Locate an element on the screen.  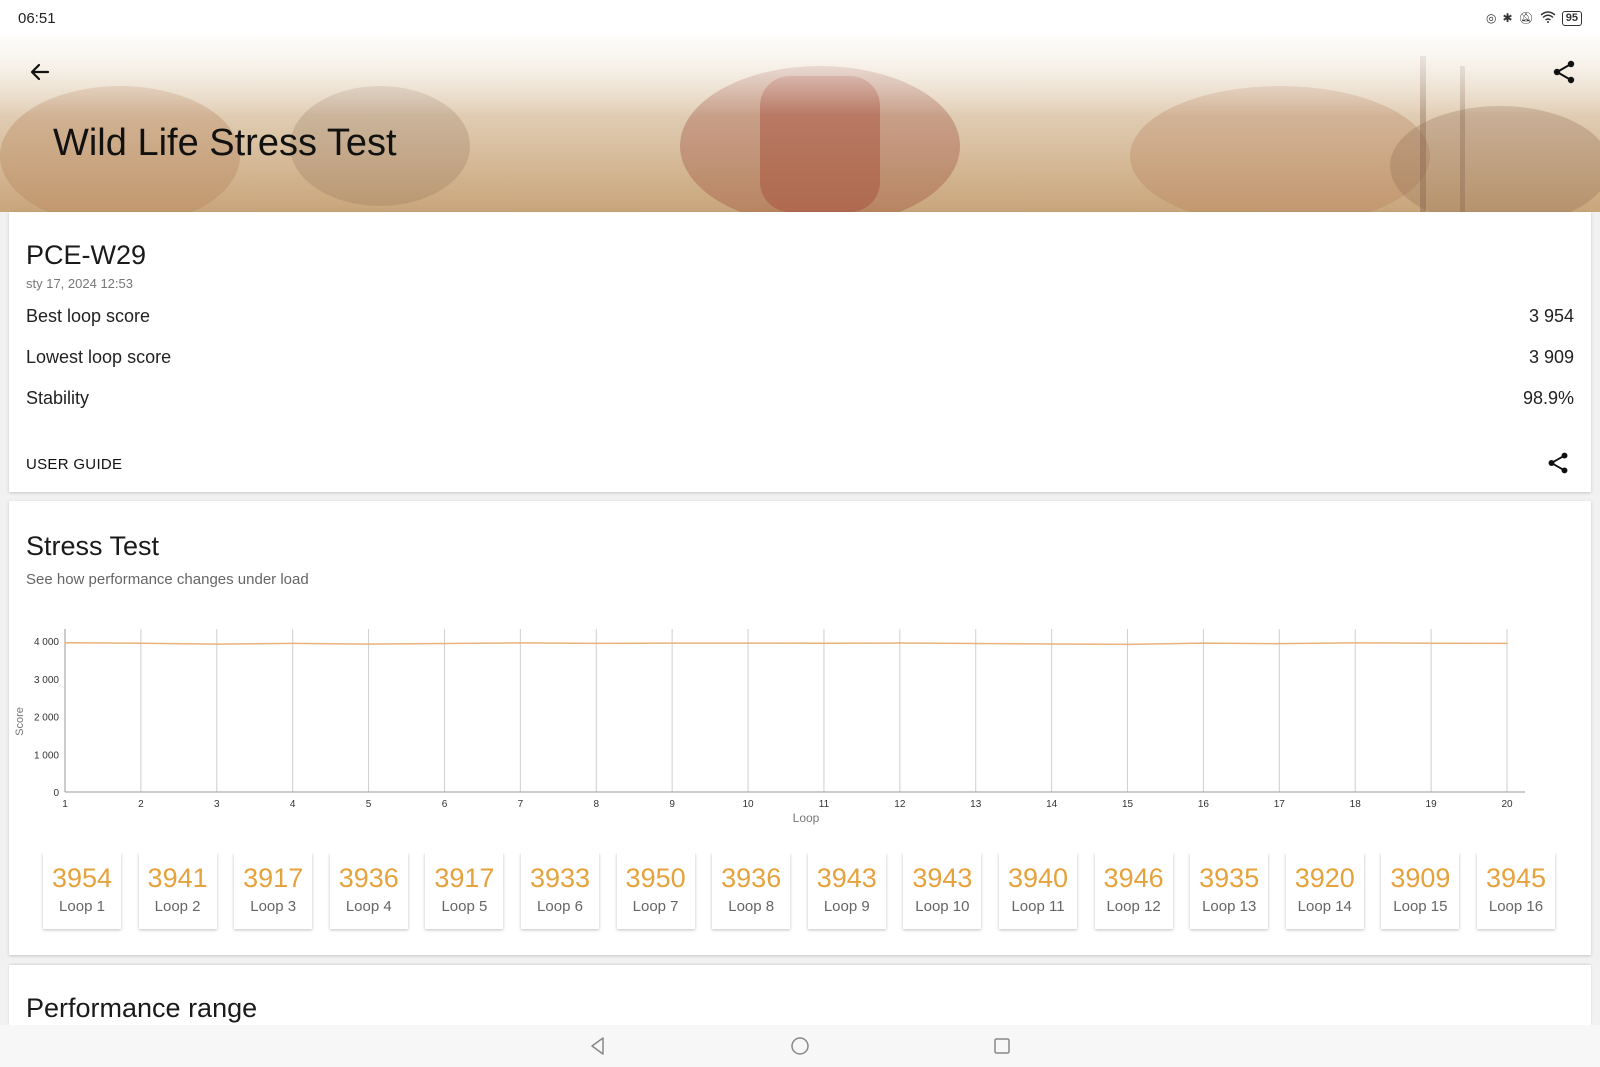
x-tick-label: 13 is located at coordinates (976, 804).